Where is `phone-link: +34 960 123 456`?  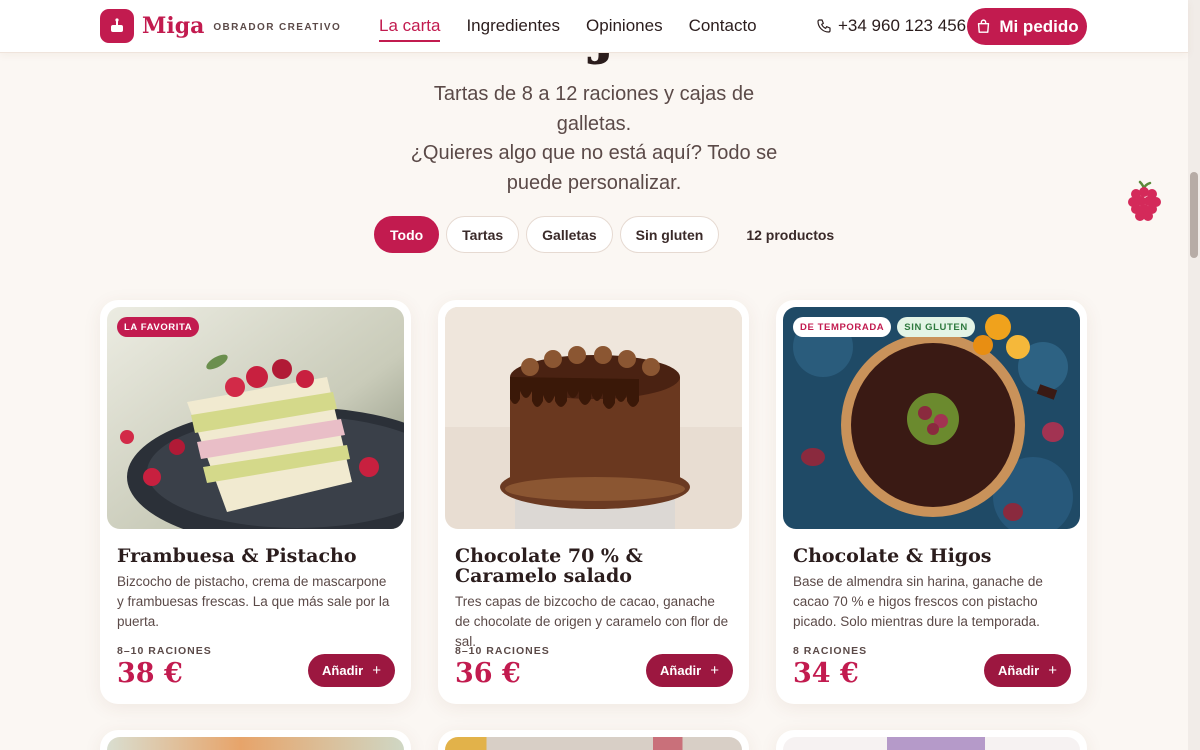
phone-link: +34 960 123 456 is located at coordinates (891, 26).